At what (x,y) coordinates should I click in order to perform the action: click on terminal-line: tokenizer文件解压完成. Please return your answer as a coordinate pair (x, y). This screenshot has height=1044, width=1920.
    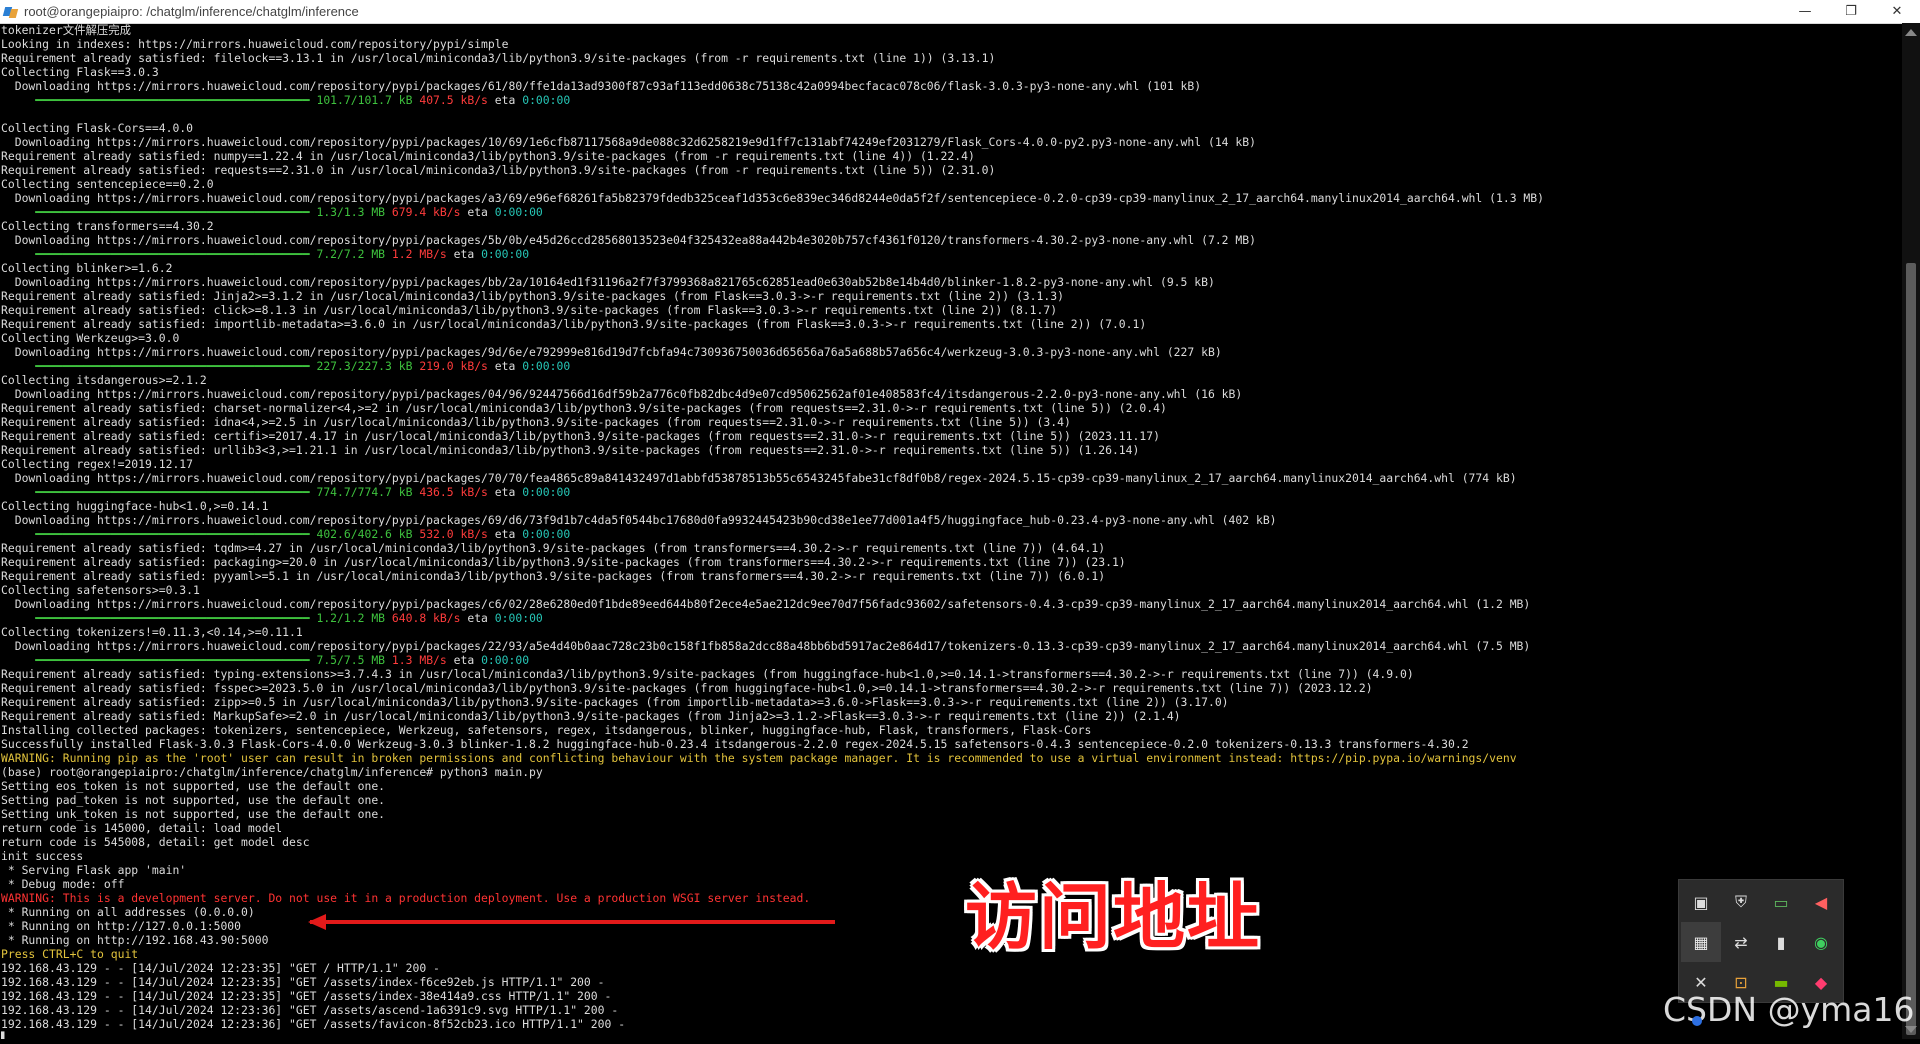
    Looking at the image, I should click on (66, 30).